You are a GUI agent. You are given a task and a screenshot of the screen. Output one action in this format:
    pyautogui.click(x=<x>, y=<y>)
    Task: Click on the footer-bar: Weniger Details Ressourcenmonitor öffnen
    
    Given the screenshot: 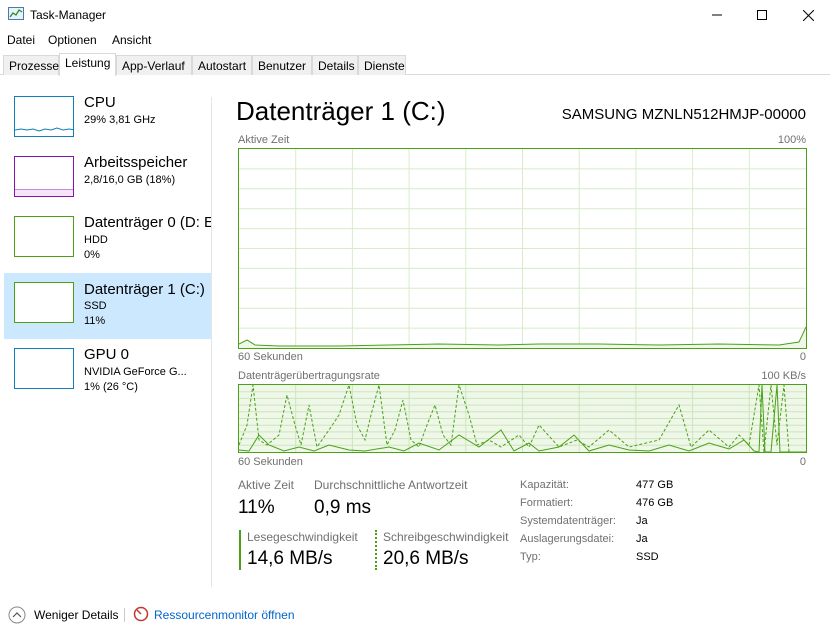 What is the action you would take?
    pyautogui.click(x=415, y=615)
    